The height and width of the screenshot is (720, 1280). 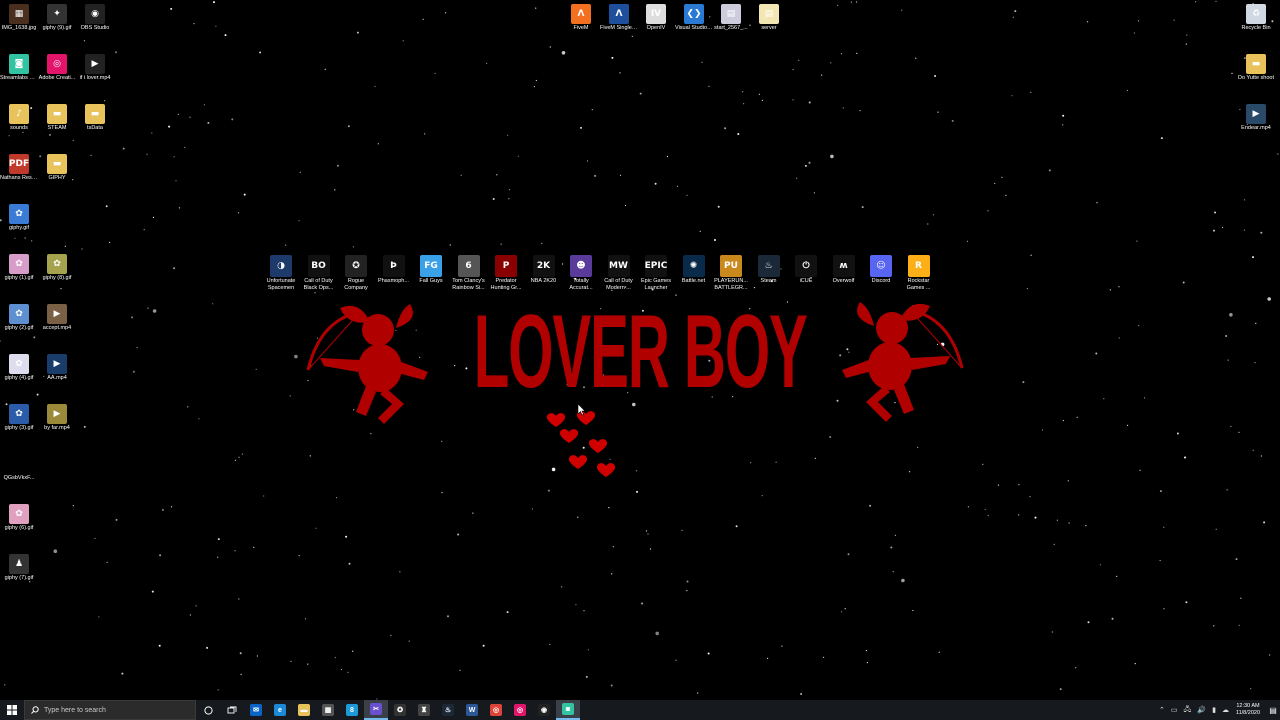 I want to click on desktop-icon-do-yute-shoot: ▬ Do Yutte shoot, so click(x=1256, y=66).